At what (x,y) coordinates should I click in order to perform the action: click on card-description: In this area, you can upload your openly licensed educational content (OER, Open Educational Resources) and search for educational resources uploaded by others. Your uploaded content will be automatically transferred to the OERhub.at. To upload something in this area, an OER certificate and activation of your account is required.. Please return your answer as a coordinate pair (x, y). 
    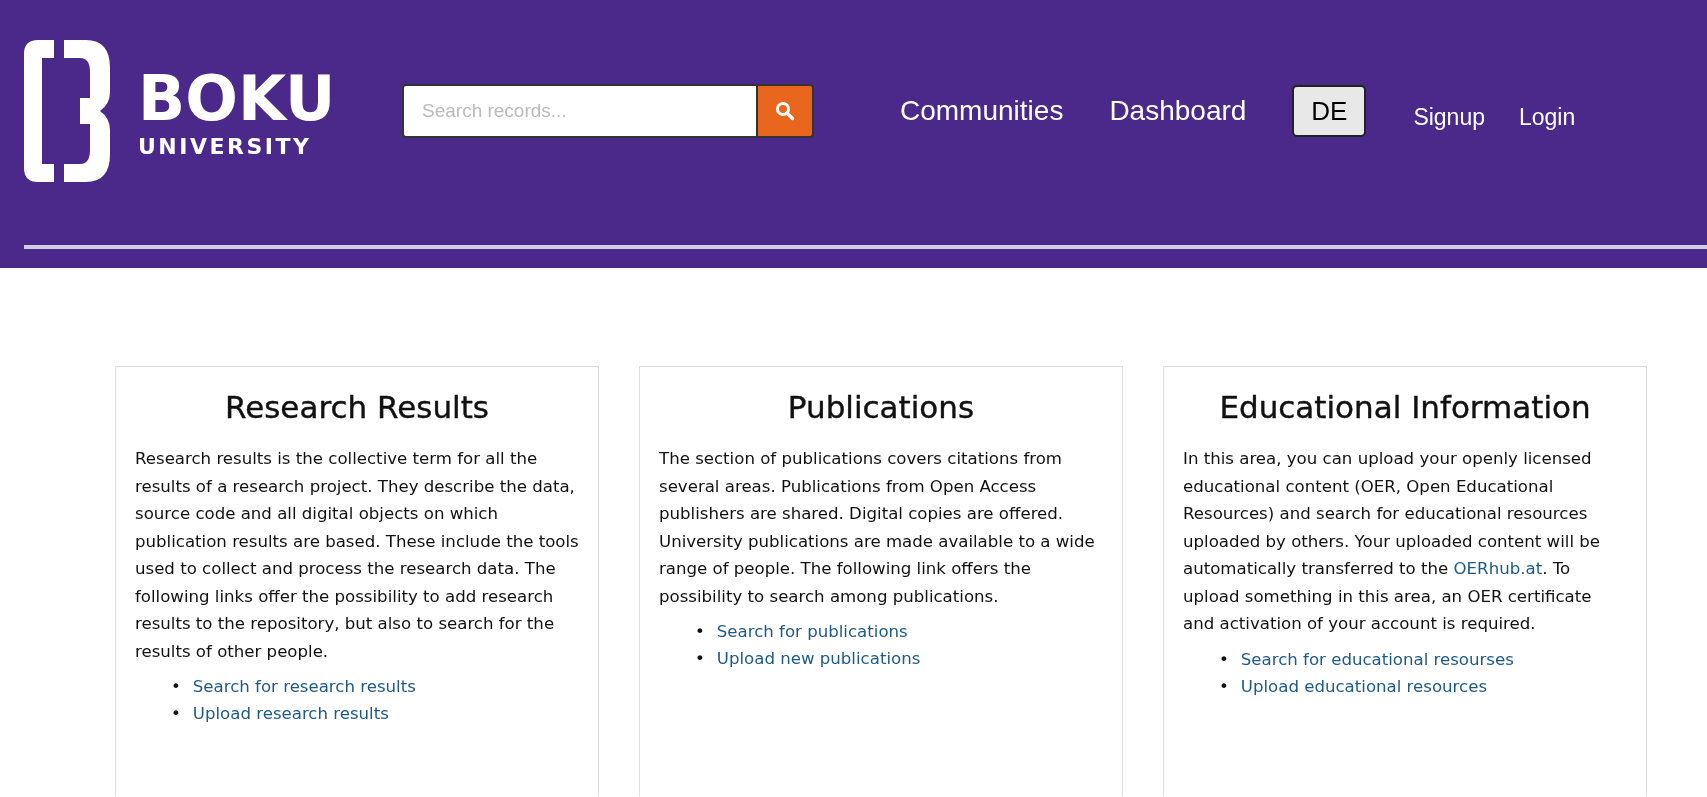
    Looking at the image, I should click on (1392, 541).